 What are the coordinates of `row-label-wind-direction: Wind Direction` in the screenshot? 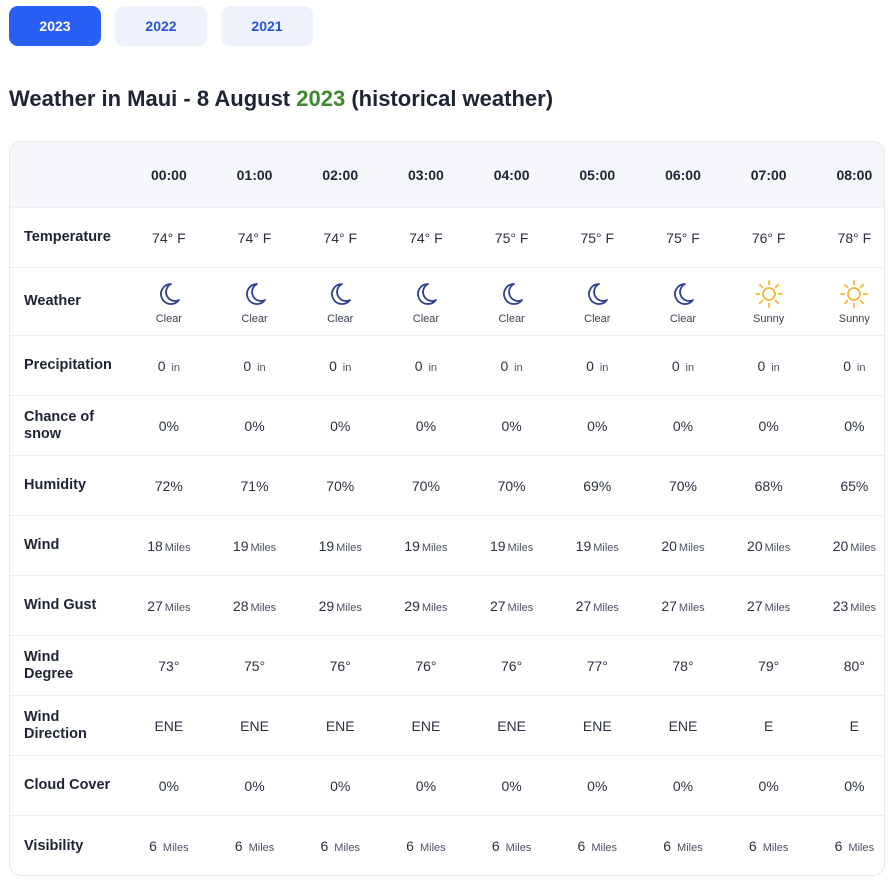 It's located at (68, 726).